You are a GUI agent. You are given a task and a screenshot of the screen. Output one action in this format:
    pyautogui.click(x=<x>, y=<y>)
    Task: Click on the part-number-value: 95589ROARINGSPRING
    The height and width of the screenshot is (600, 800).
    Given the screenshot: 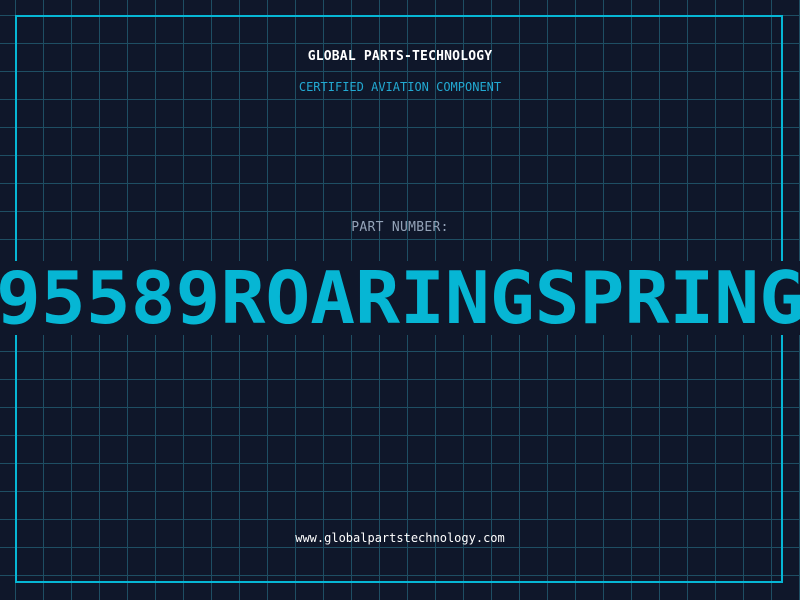 What is the action you would take?
    pyautogui.click(x=400, y=298)
    